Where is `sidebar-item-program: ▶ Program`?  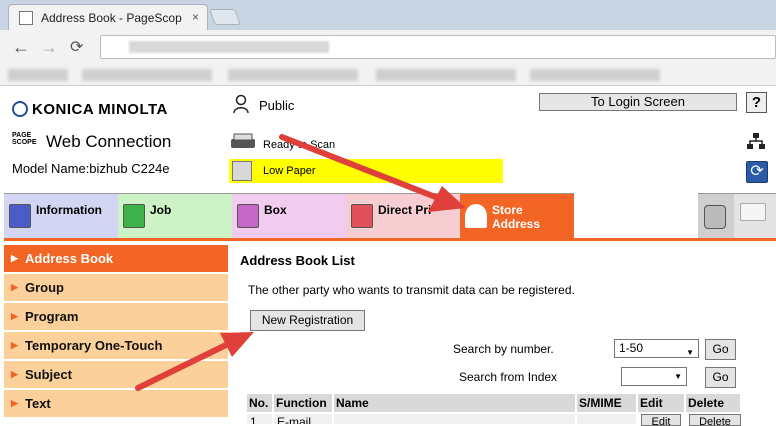 sidebar-item-program: ▶ Program is located at coordinates (116, 317).